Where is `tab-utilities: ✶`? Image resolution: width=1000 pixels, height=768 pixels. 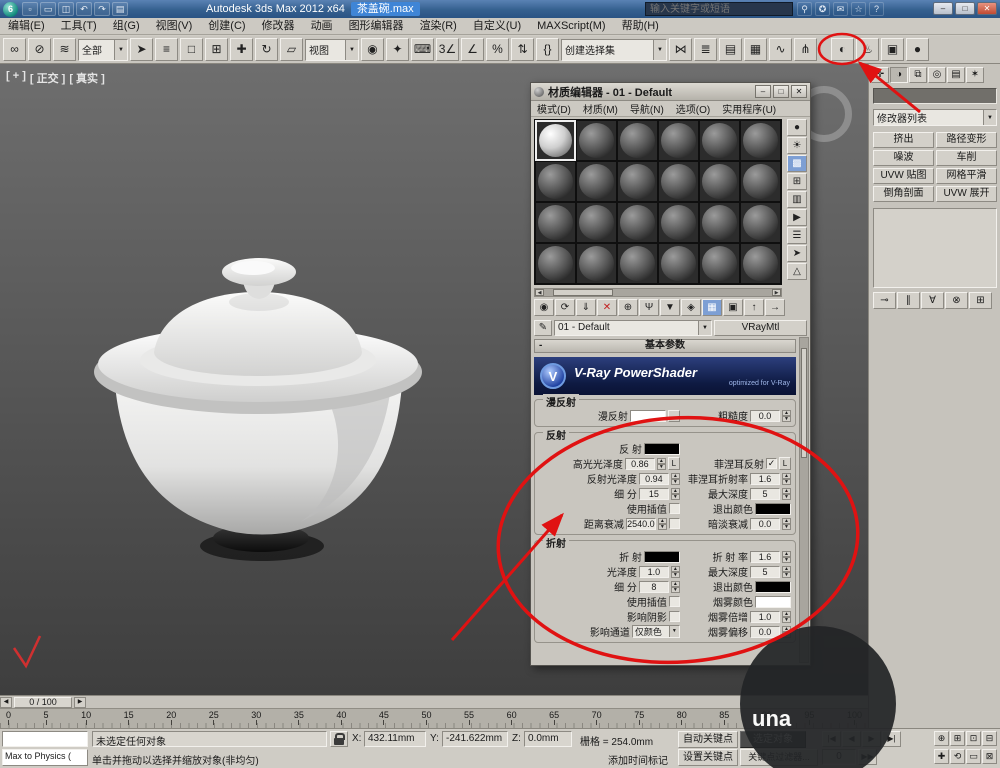 tab-utilities: ✶ is located at coordinates (975, 75).